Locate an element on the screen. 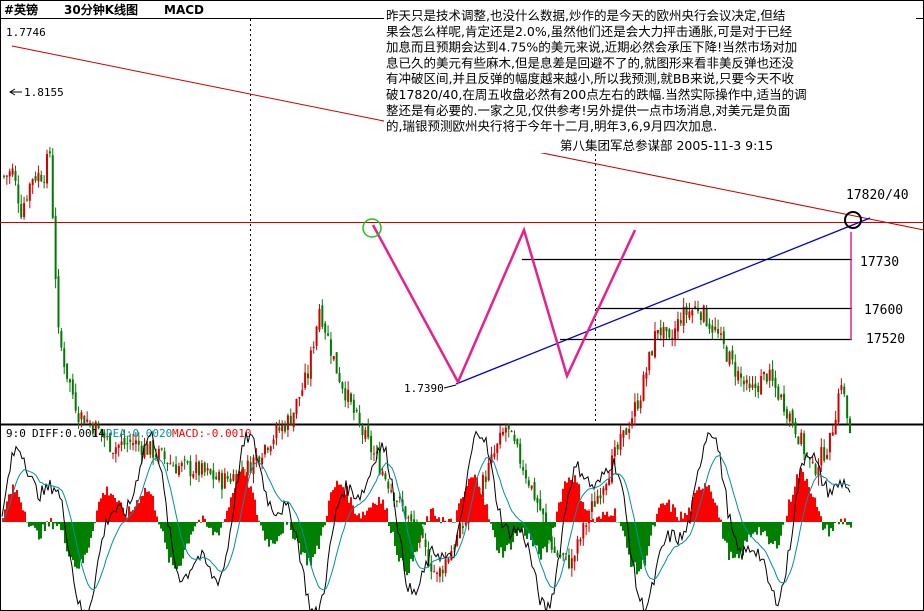  low-label: 1.7390 is located at coordinates (424, 388).